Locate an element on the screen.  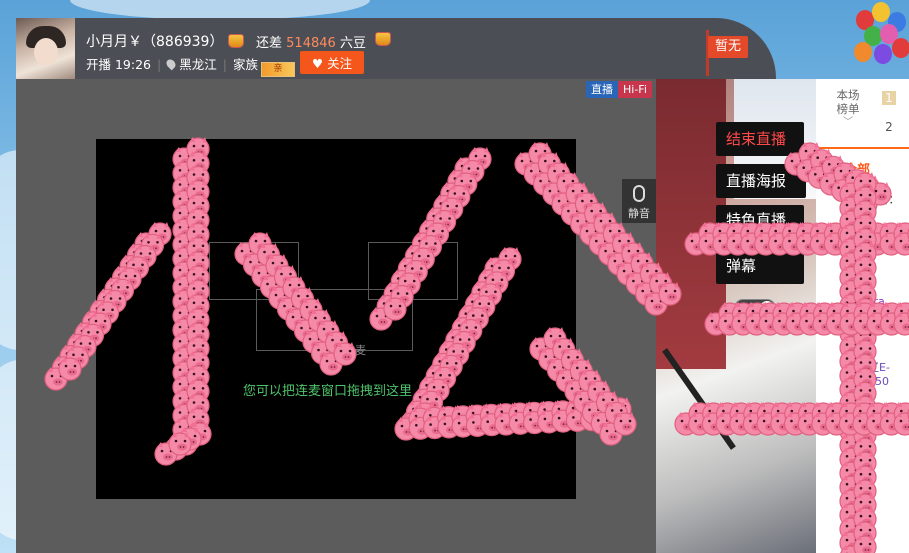
link-slot-label: 连麦 is located at coordinates (355, 350).